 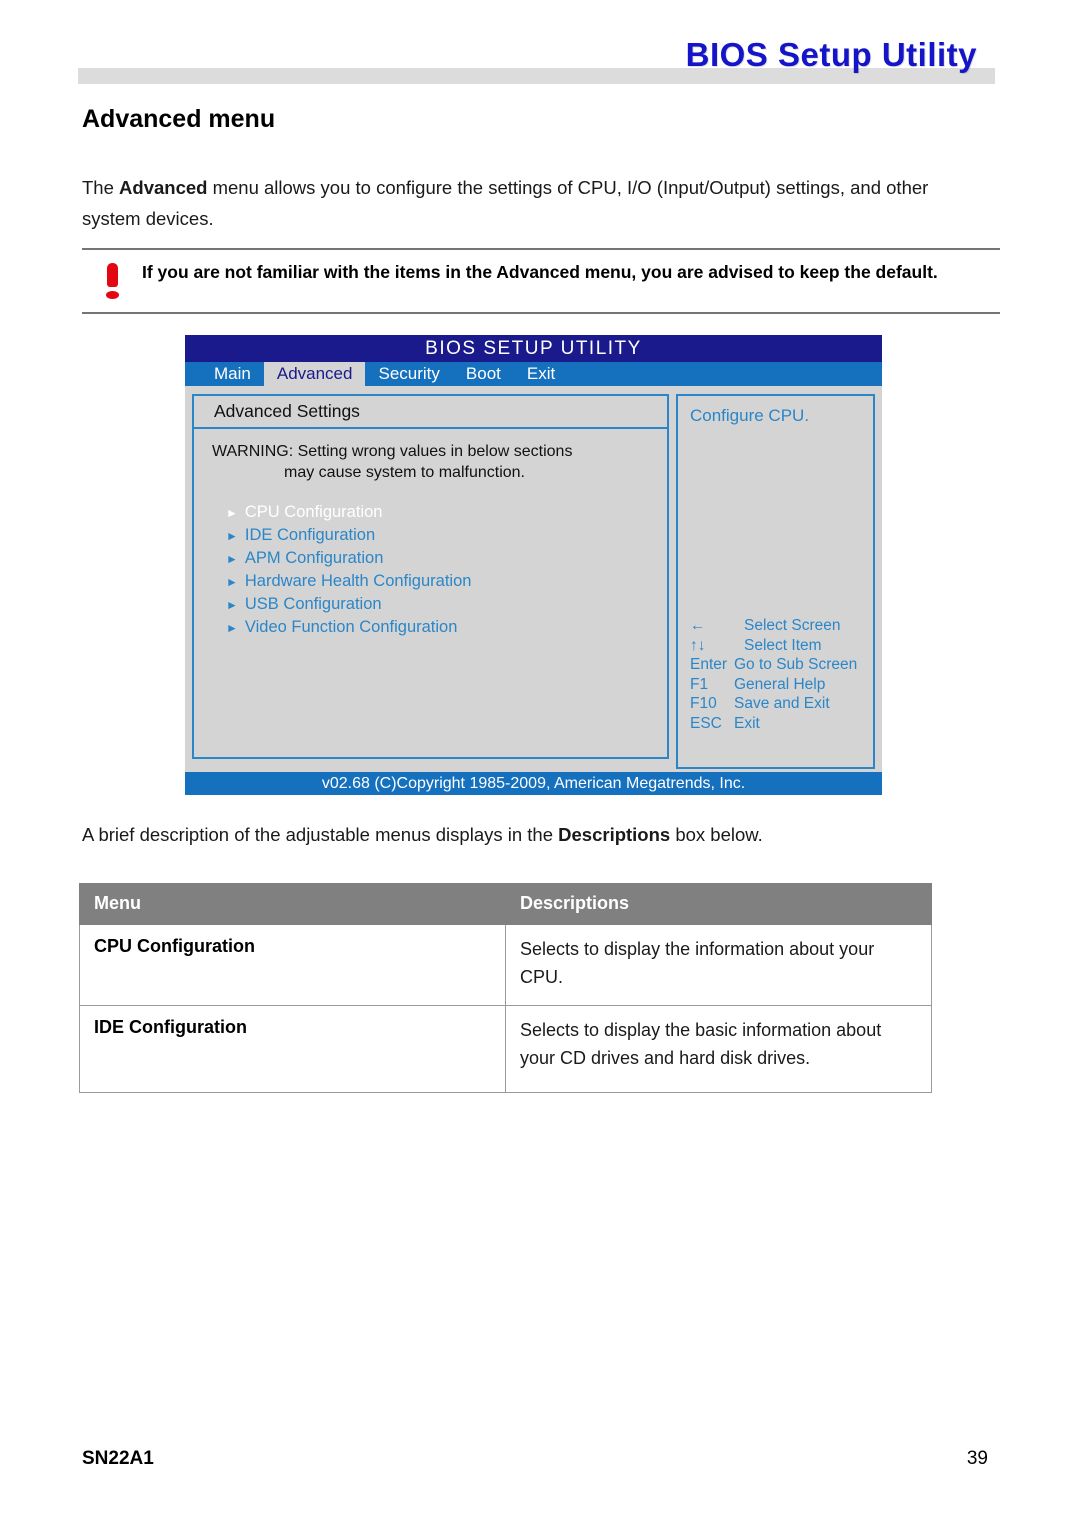 I want to click on table-header-descriptions: Descriptions, so click(x=718, y=904).